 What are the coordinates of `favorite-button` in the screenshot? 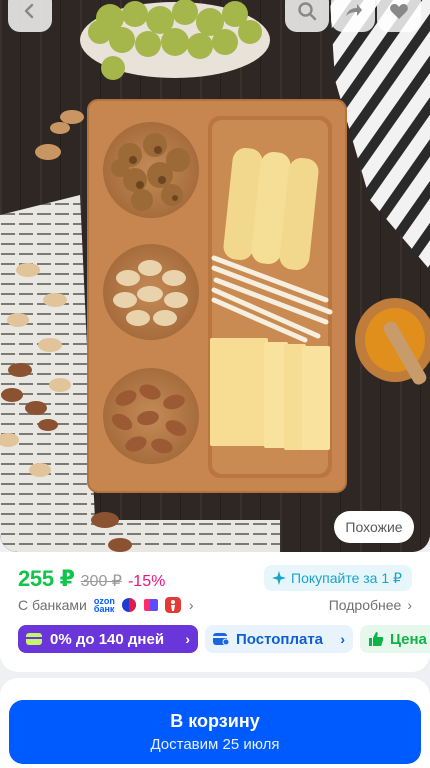 It's located at (399, 16).